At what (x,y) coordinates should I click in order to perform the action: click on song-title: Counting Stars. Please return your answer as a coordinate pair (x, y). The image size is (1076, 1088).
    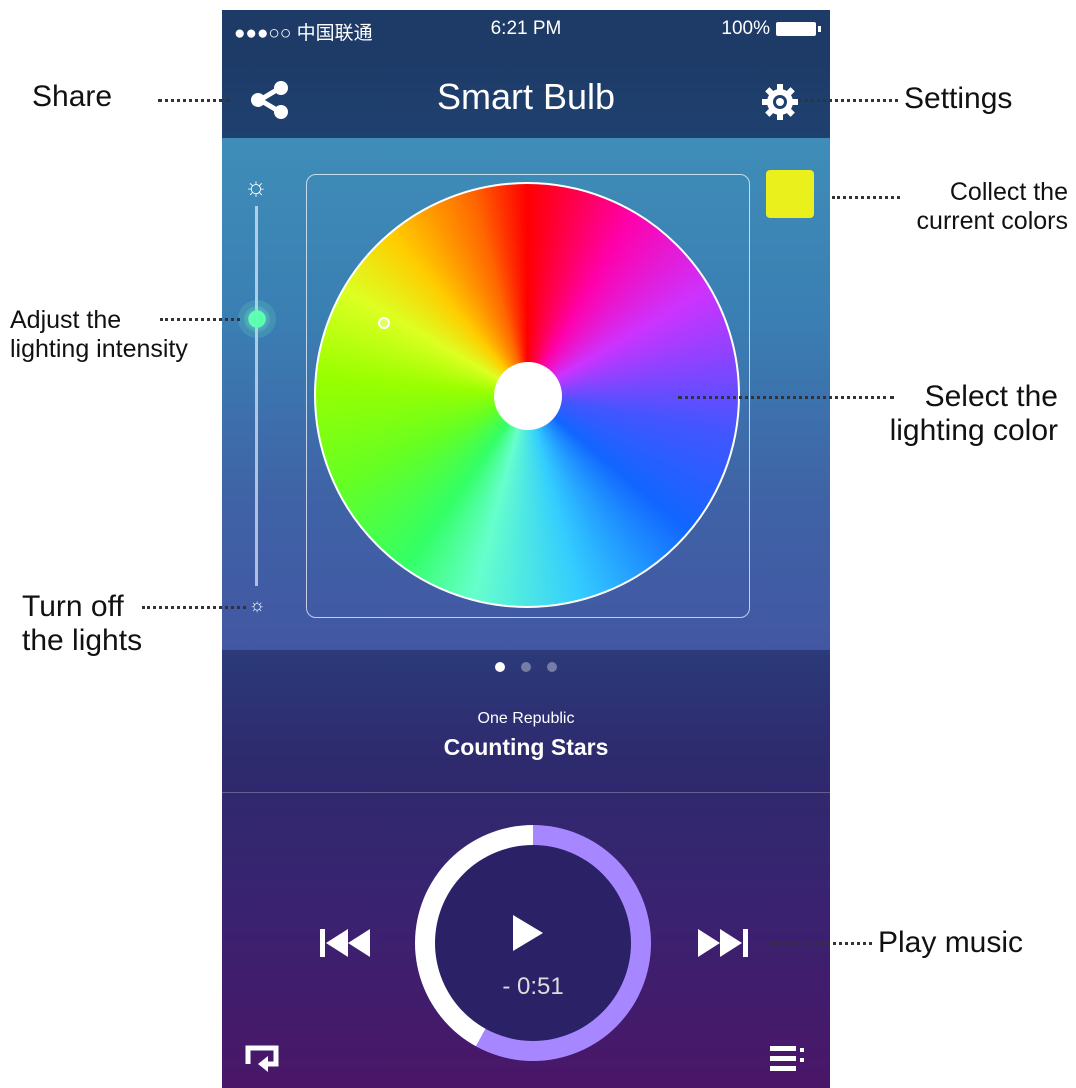
    Looking at the image, I should click on (526, 747).